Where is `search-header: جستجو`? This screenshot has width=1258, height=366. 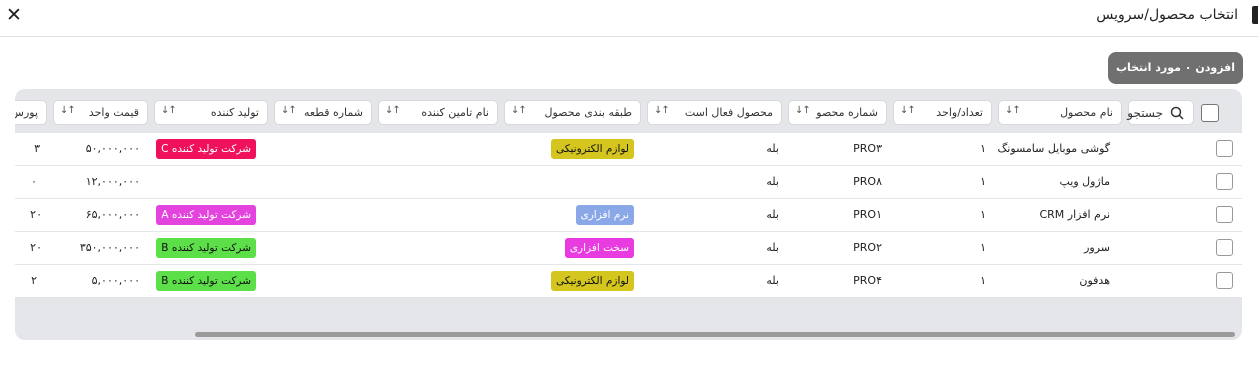 search-header: جستجو is located at coordinates (1160, 112).